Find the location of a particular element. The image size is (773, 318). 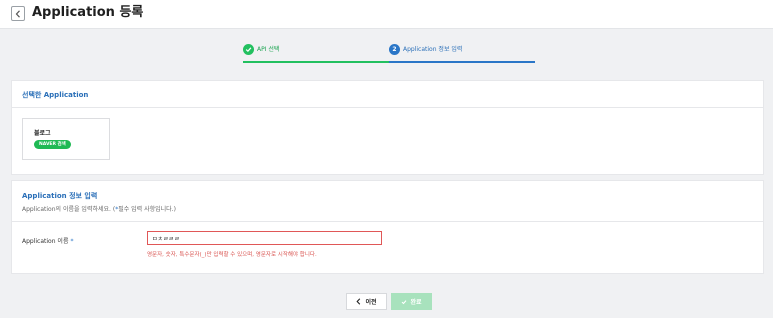

step-api-select: API 선택 is located at coordinates (316, 53).